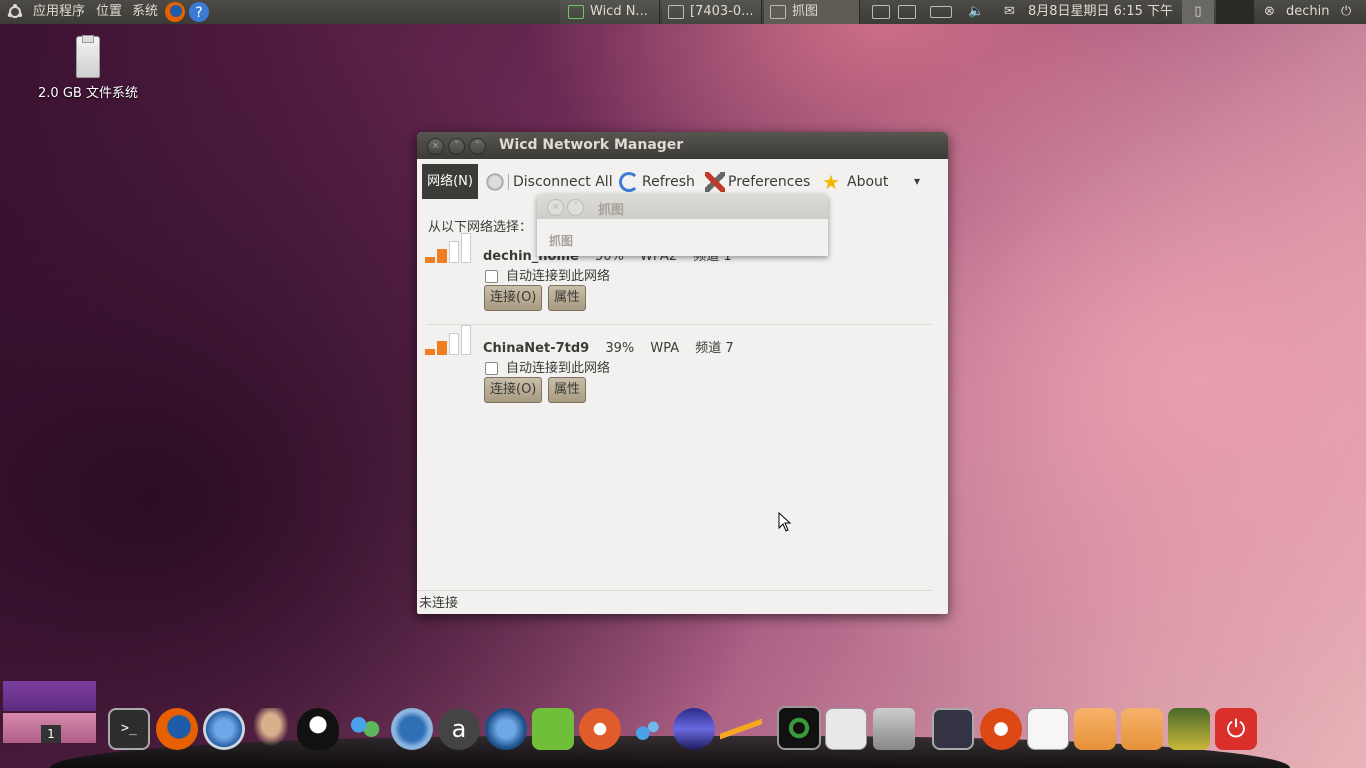  I want to click on help-launcher-icon: ?, so click(199, 13).